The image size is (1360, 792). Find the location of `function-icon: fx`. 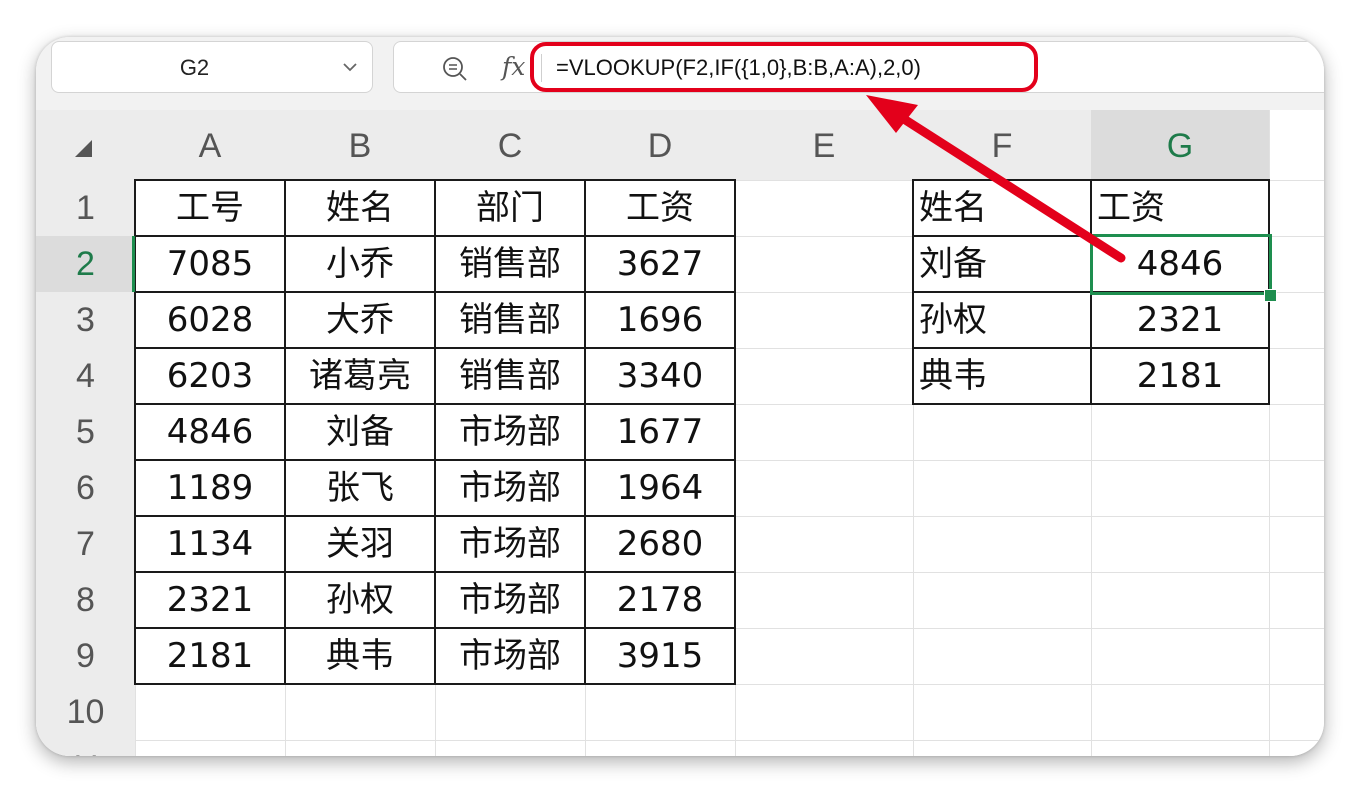

function-icon: fx is located at coordinates (513, 66).